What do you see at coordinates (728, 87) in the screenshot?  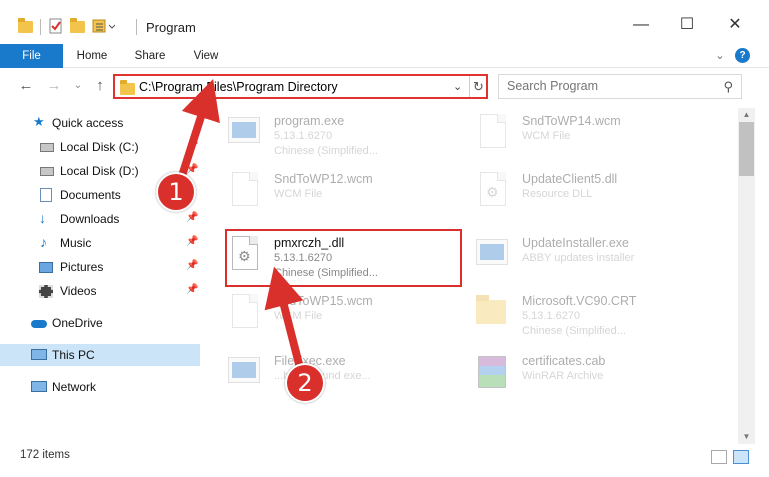 I see `search-icon: ⚲` at bounding box center [728, 87].